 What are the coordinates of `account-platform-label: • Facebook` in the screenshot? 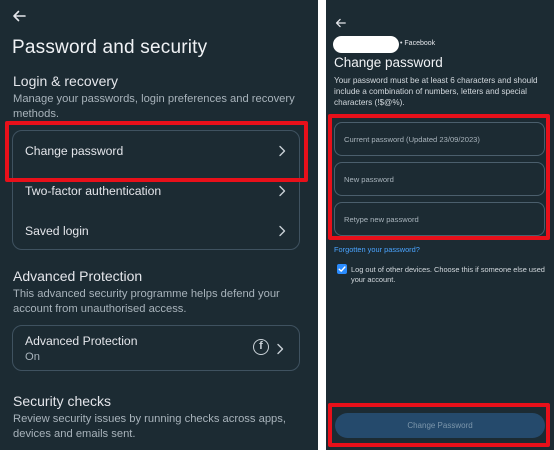 It's located at (418, 43).